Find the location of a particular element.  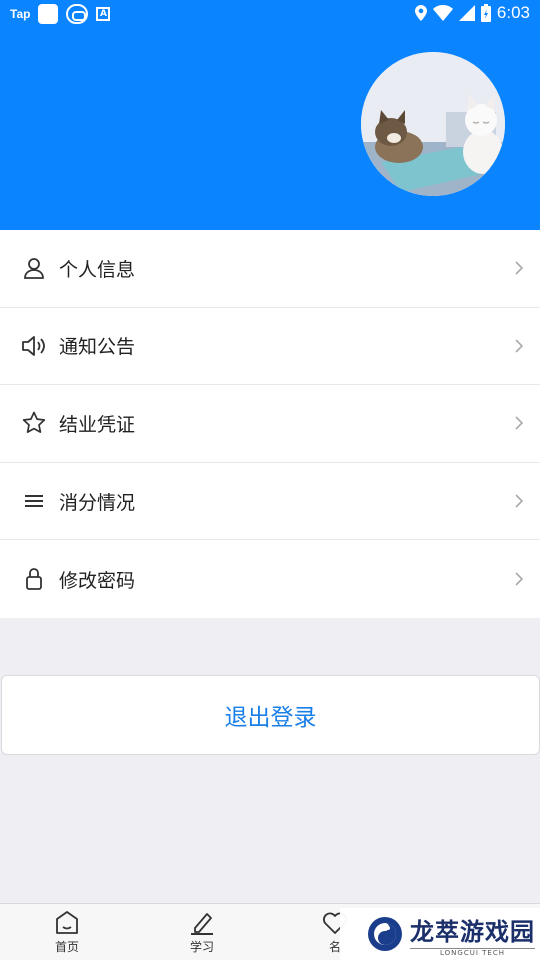

location-icon is located at coordinates (420, 13).